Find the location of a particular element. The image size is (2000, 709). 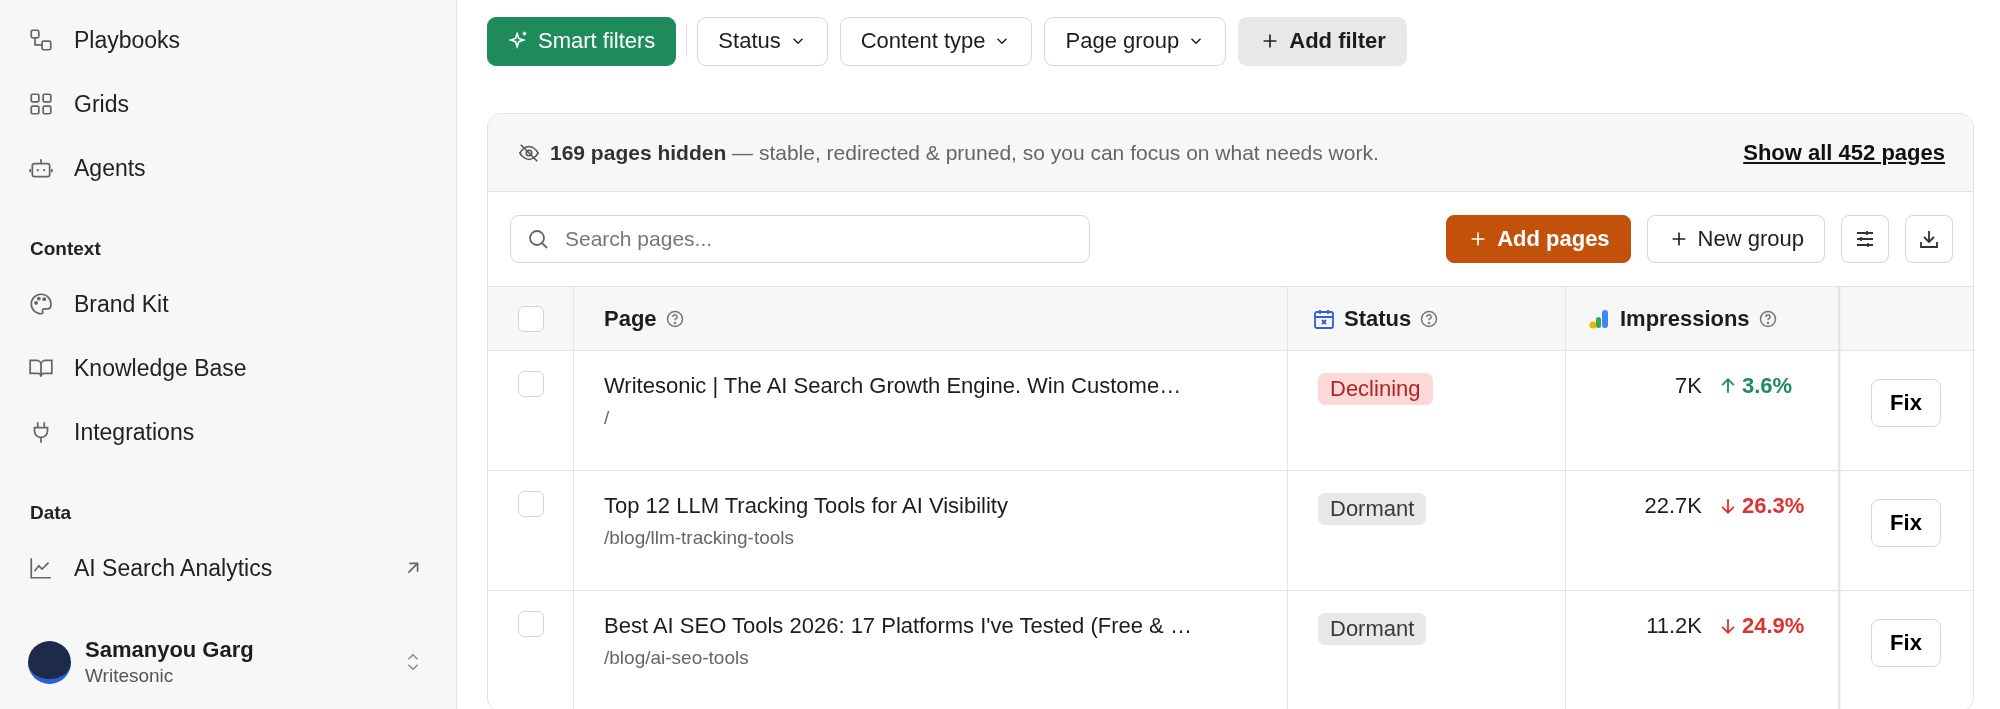

sidebar-item: Agents is located at coordinates (230, 168).